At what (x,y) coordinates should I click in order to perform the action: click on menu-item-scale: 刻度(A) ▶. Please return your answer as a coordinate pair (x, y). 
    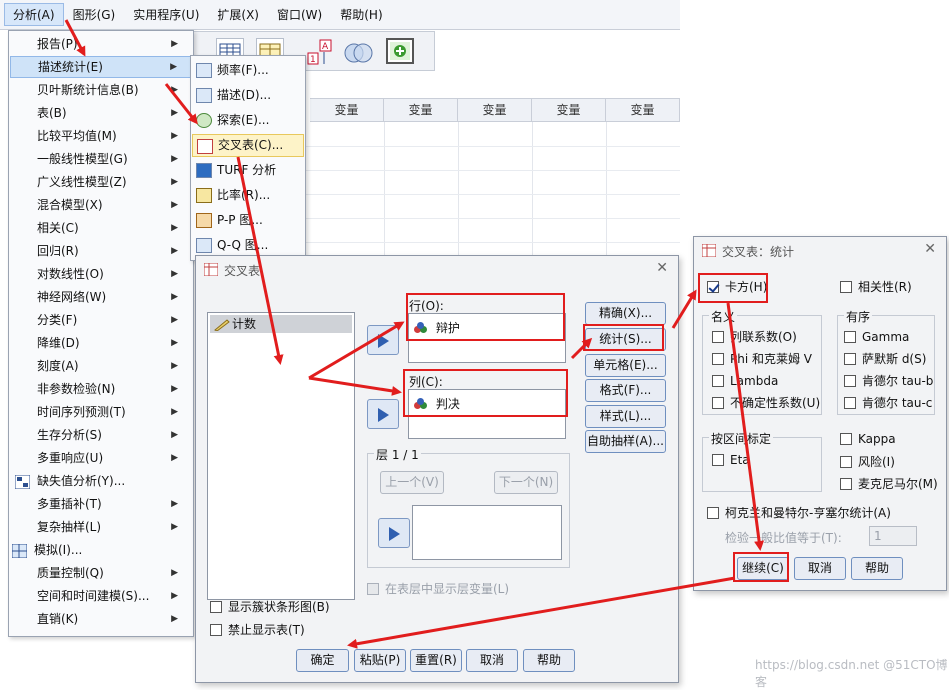
    Looking at the image, I should click on (101, 366).